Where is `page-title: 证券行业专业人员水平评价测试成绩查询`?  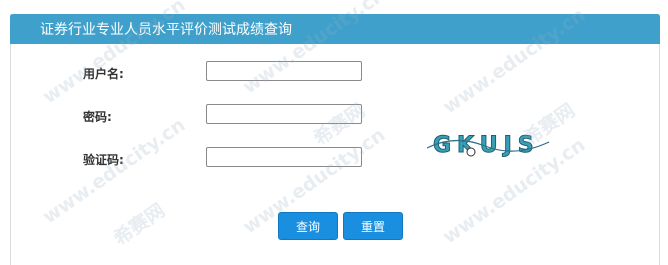
page-title: 证券行业专业人员水平评价测试成绩查询 is located at coordinates (166, 30).